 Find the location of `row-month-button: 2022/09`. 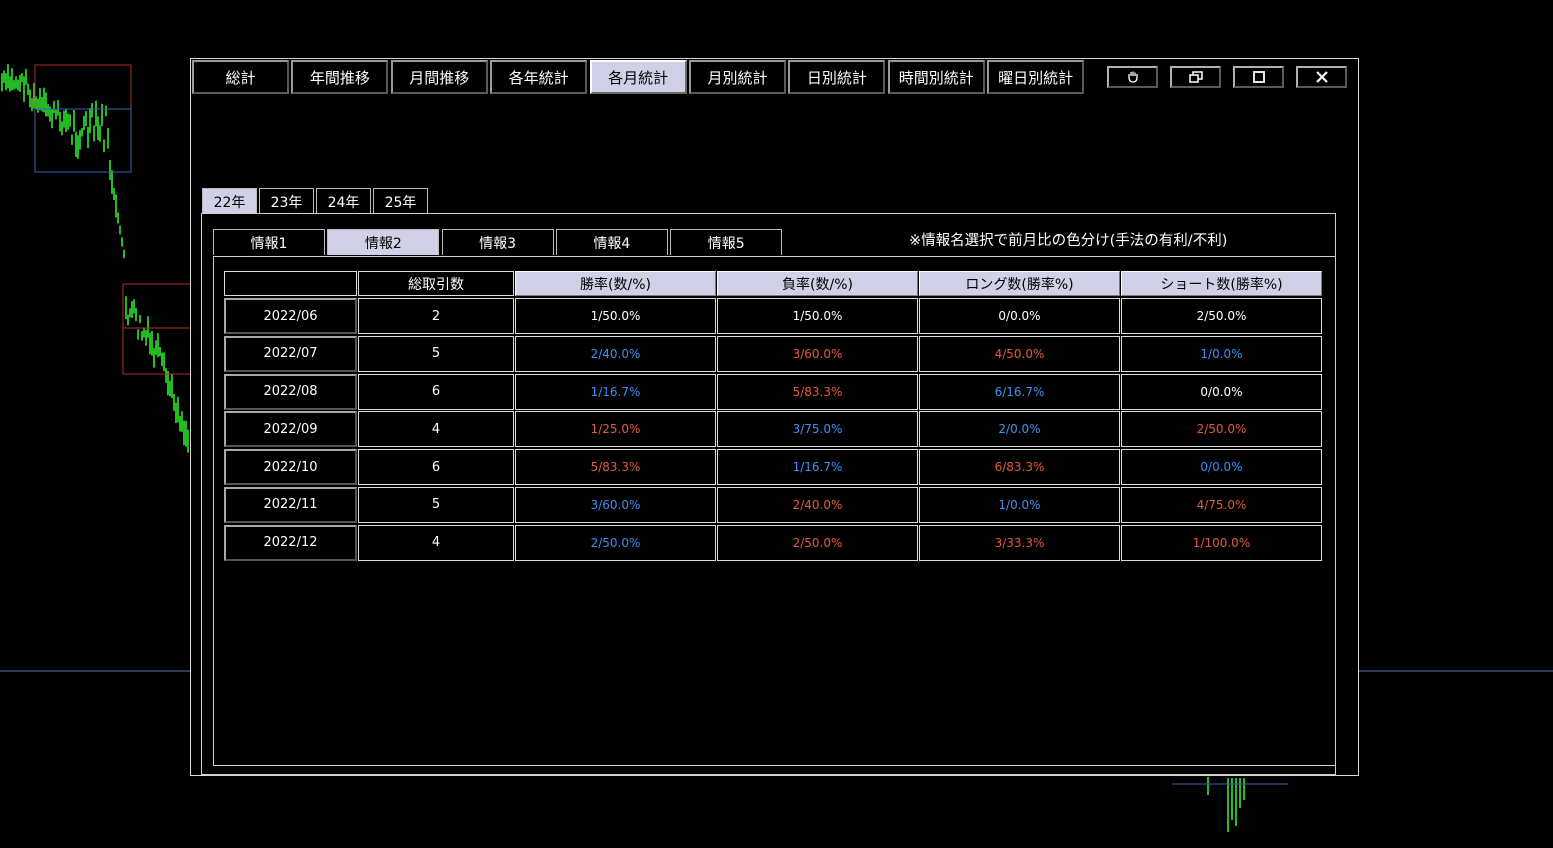

row-month-button: 2022/09 is located at coordinates (290, 429).